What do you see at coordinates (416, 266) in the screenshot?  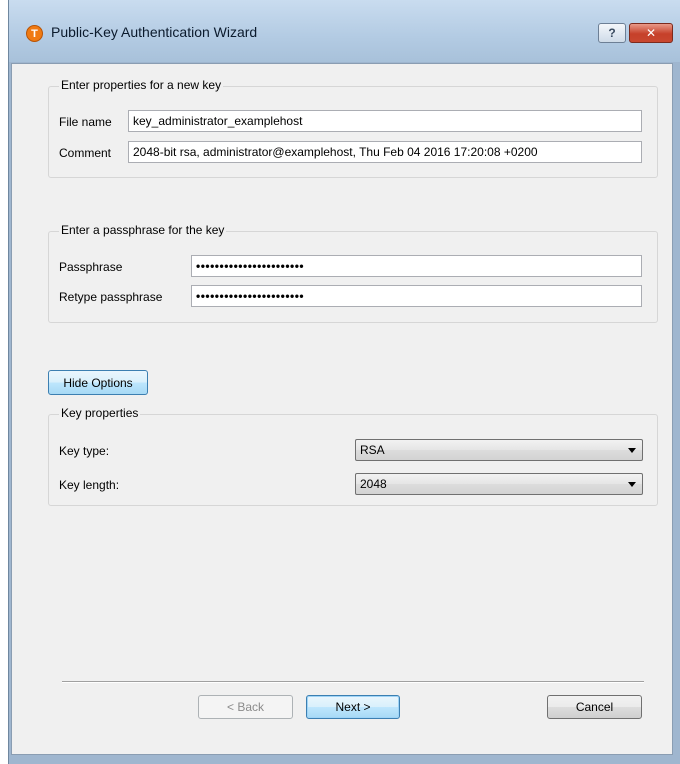 I see `passphrase-field: •••••••••••••••••••••••` at bounding box center [416, 266].